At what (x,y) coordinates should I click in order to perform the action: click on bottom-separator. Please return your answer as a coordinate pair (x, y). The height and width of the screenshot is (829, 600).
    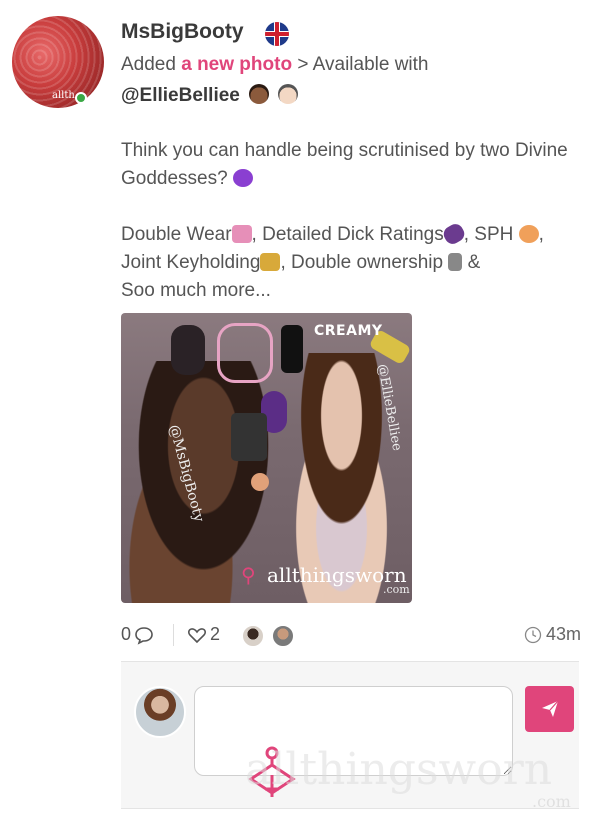
    Looking at the image, I should click on (350, 808).